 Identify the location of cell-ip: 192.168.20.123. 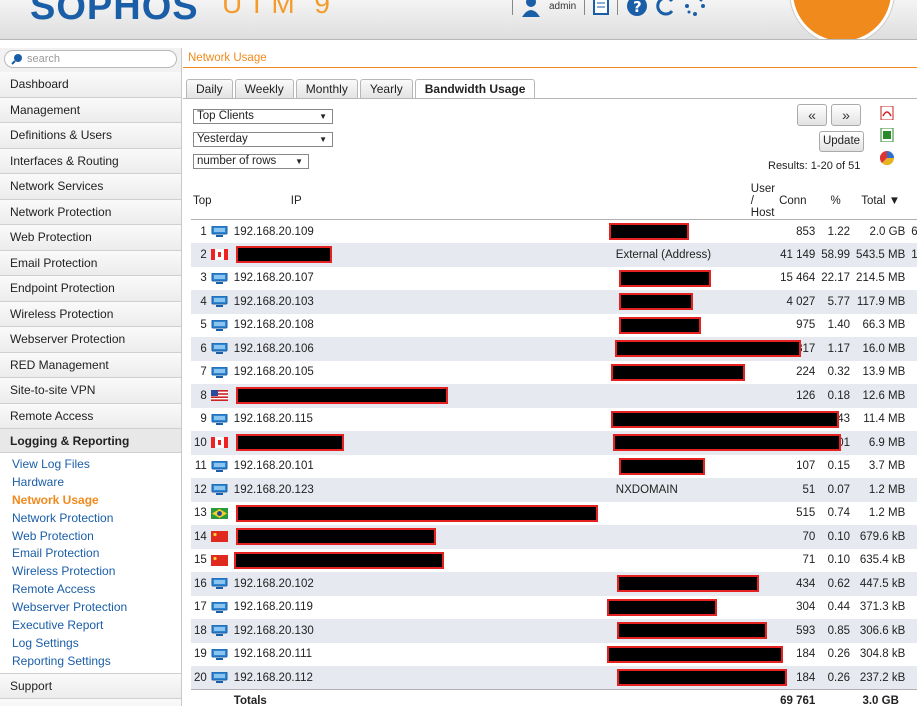
(415, 490).